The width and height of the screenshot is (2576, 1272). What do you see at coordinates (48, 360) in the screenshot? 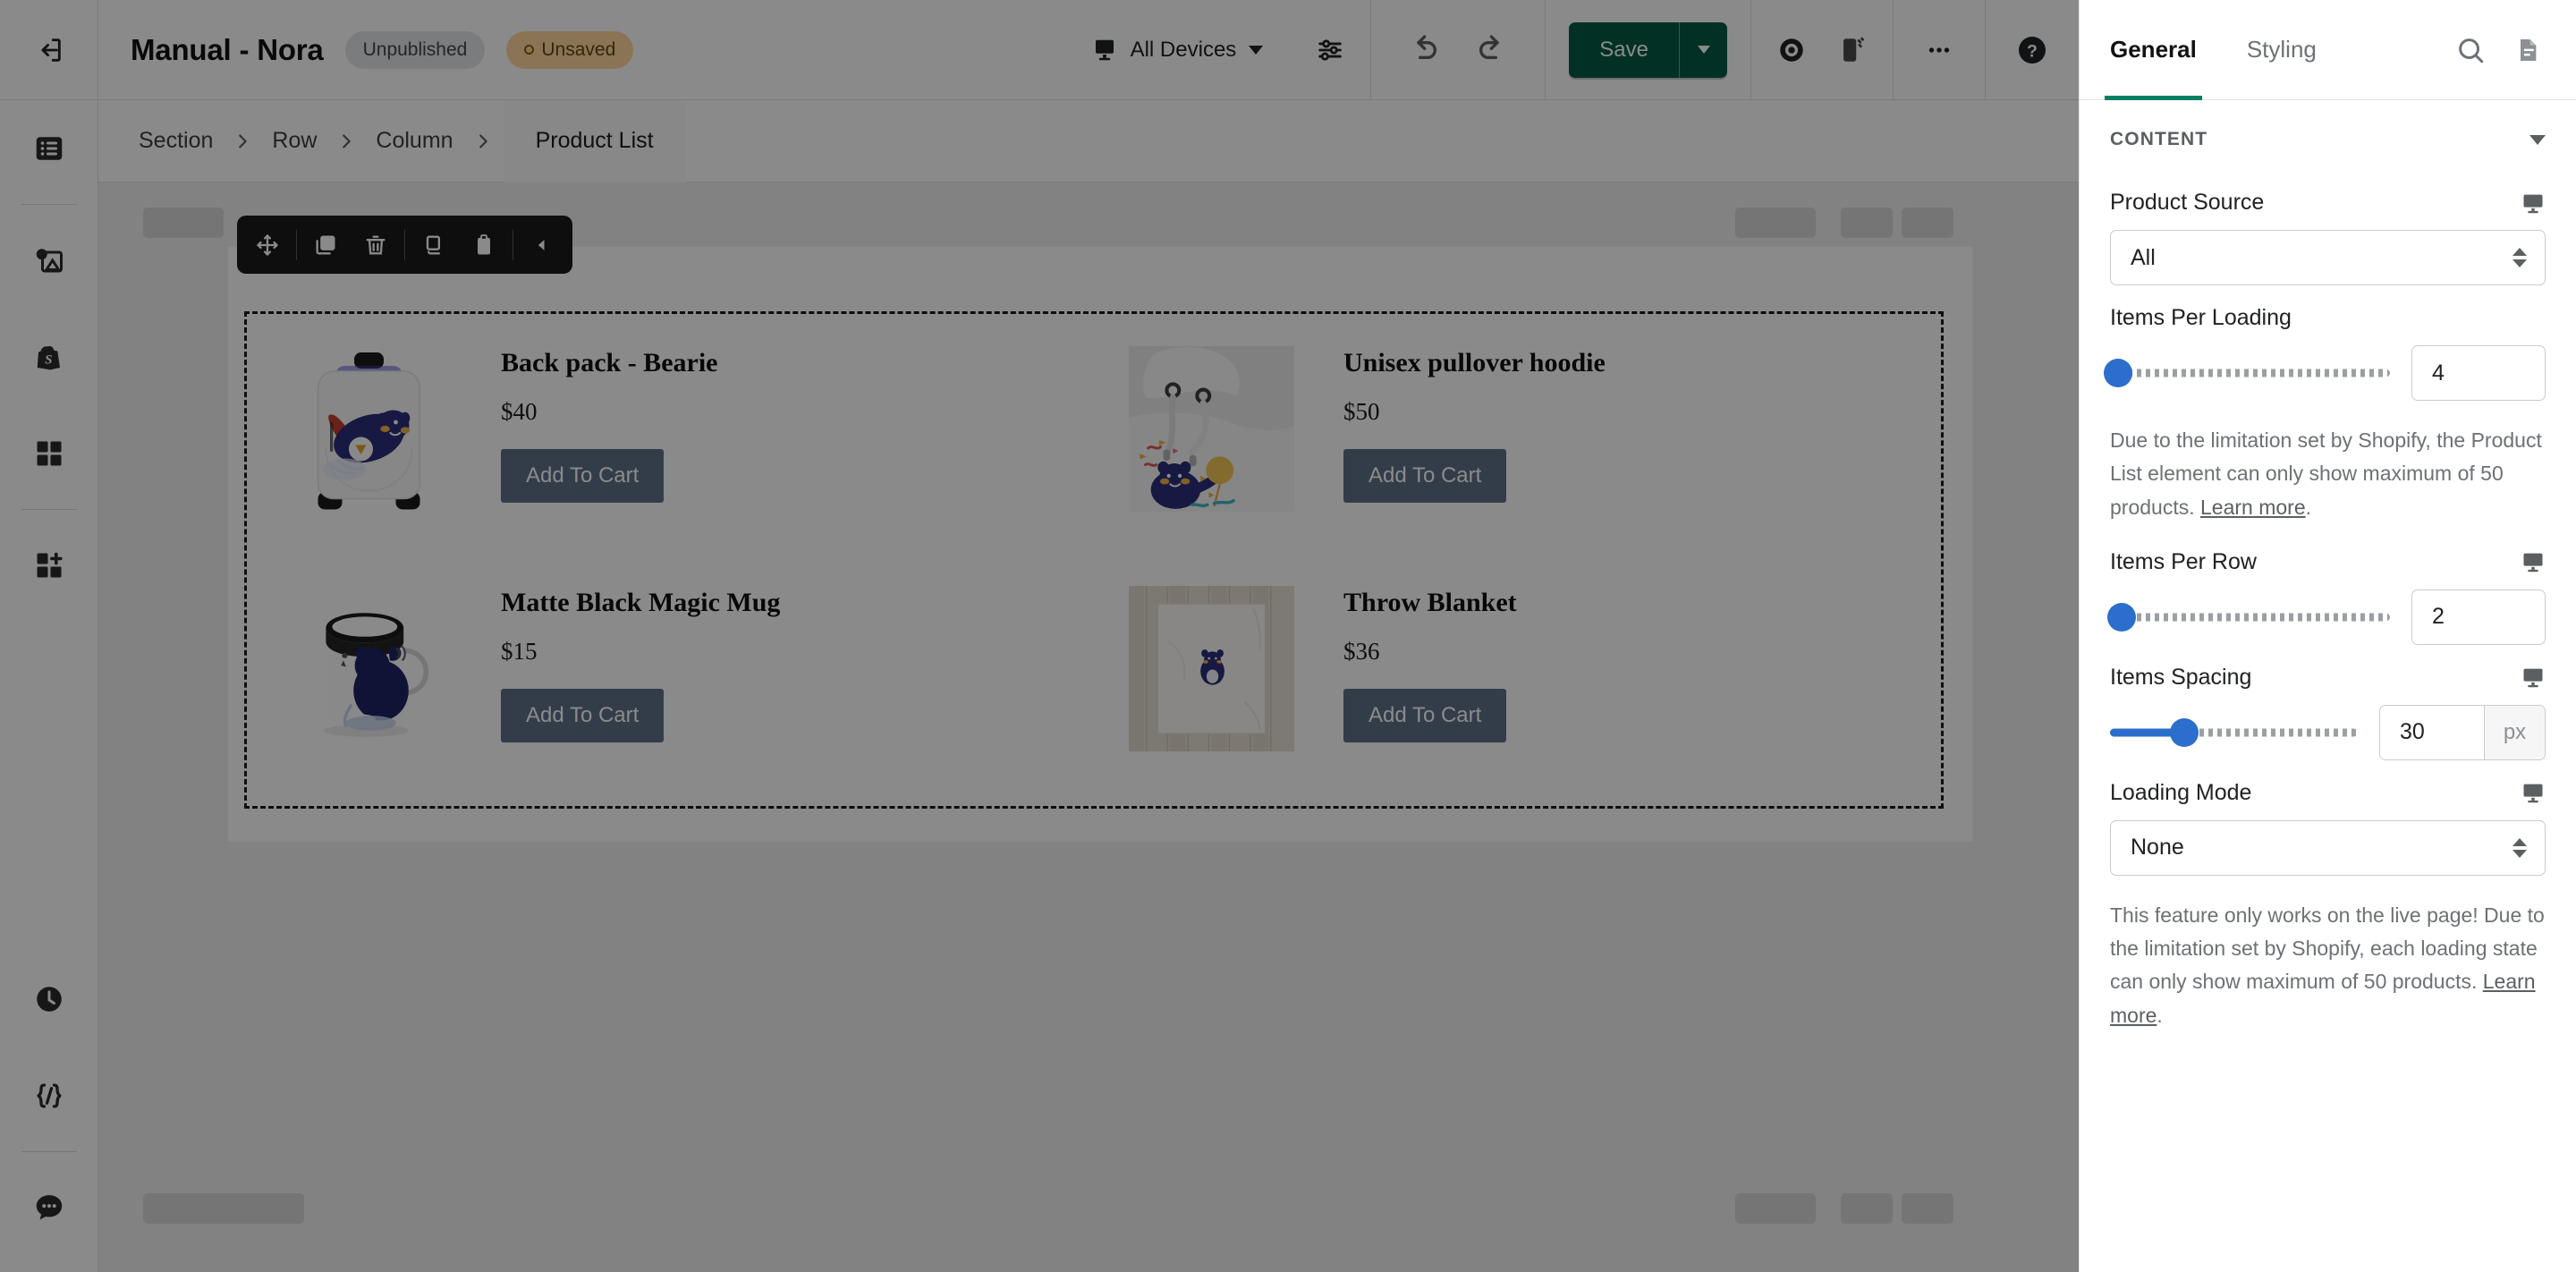
I see `svg-text: S` at bounding box center [48, 360].